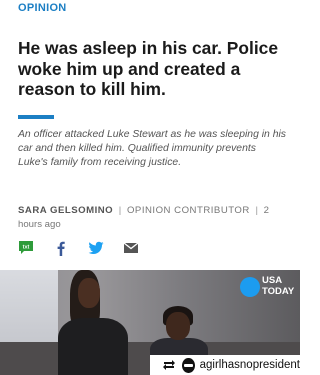 The height and width of the screenshot is (375, 320). Describe the element at coordinates (36, 117) in the screenshot. I see `accent-divider` at that location.